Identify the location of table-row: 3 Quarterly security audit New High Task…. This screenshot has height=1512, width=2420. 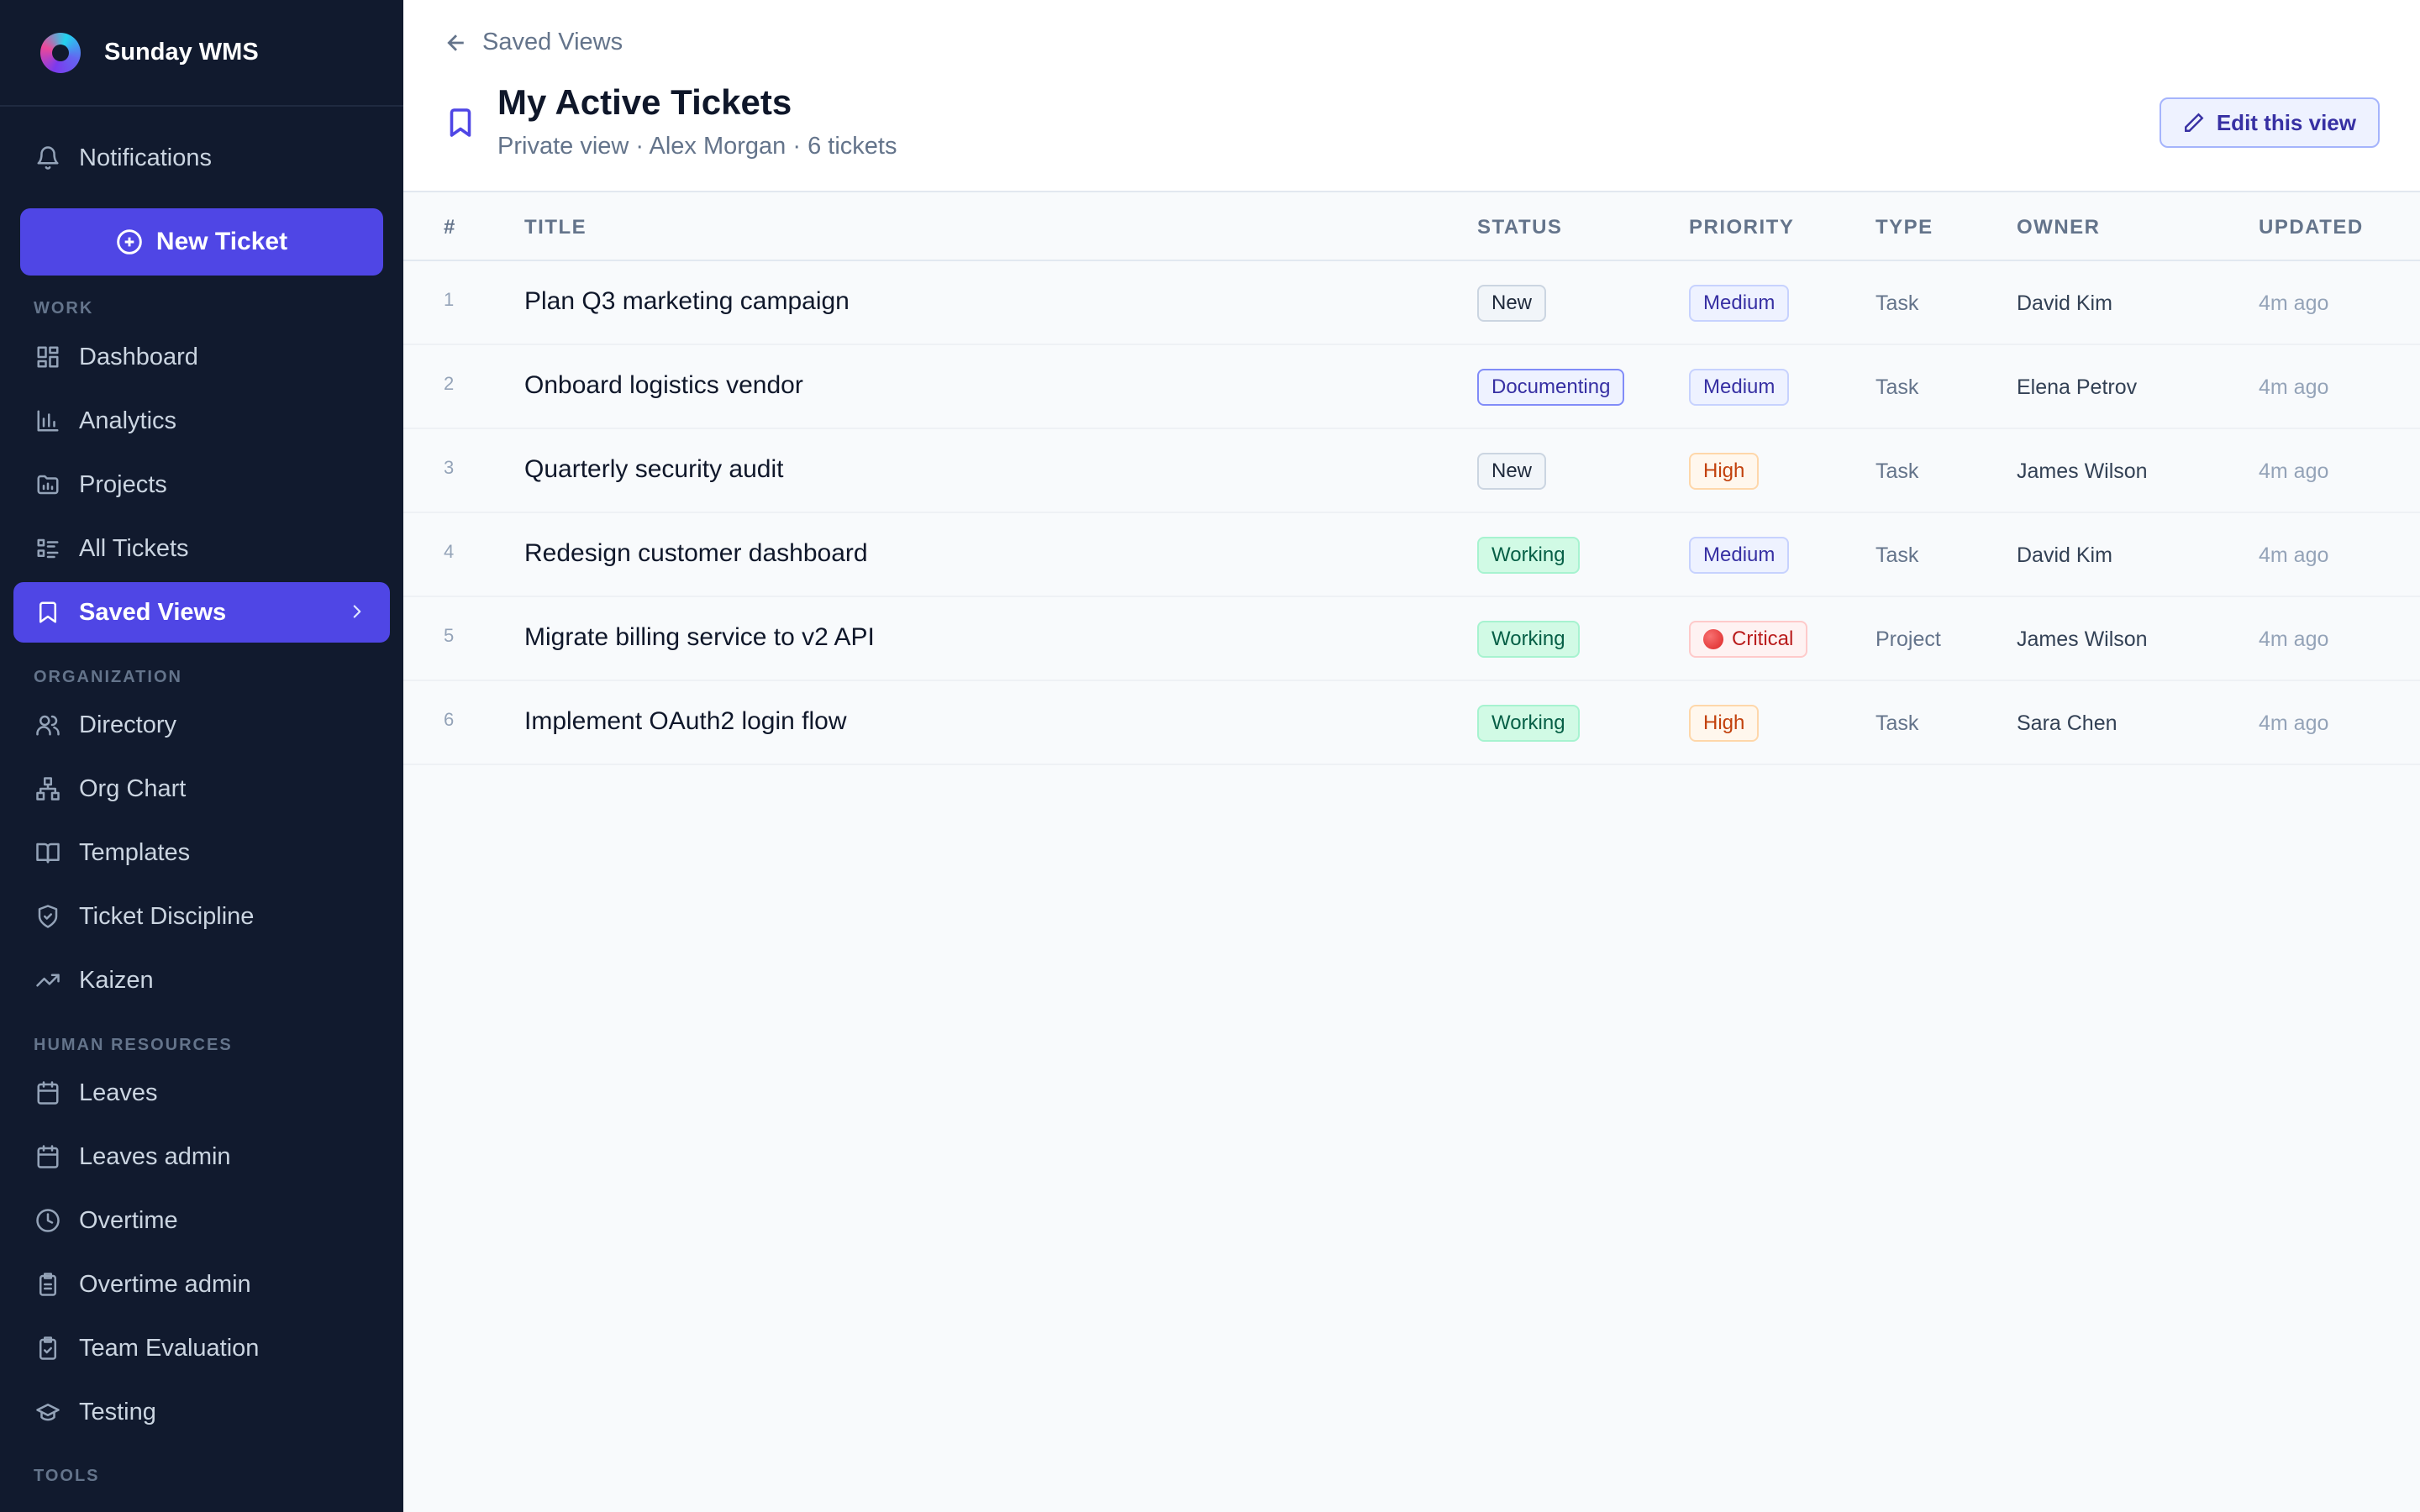
(1411, 471).